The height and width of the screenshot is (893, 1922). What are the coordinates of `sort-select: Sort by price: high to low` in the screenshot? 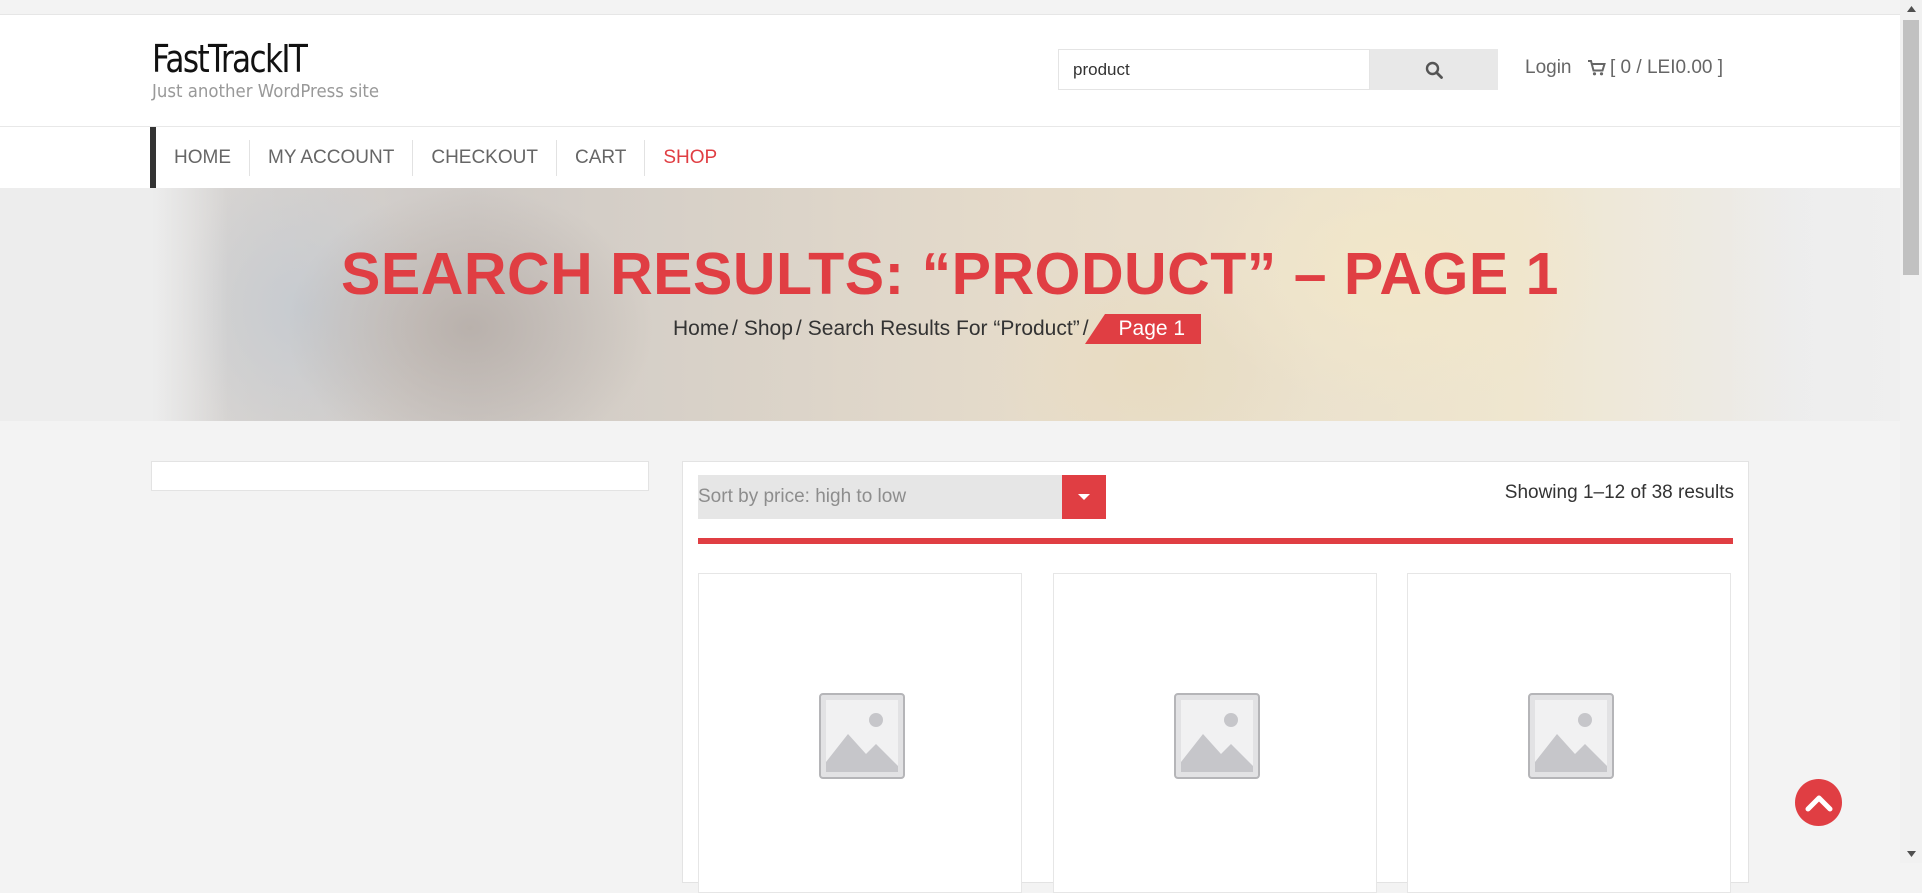 It's located at (902, 497).